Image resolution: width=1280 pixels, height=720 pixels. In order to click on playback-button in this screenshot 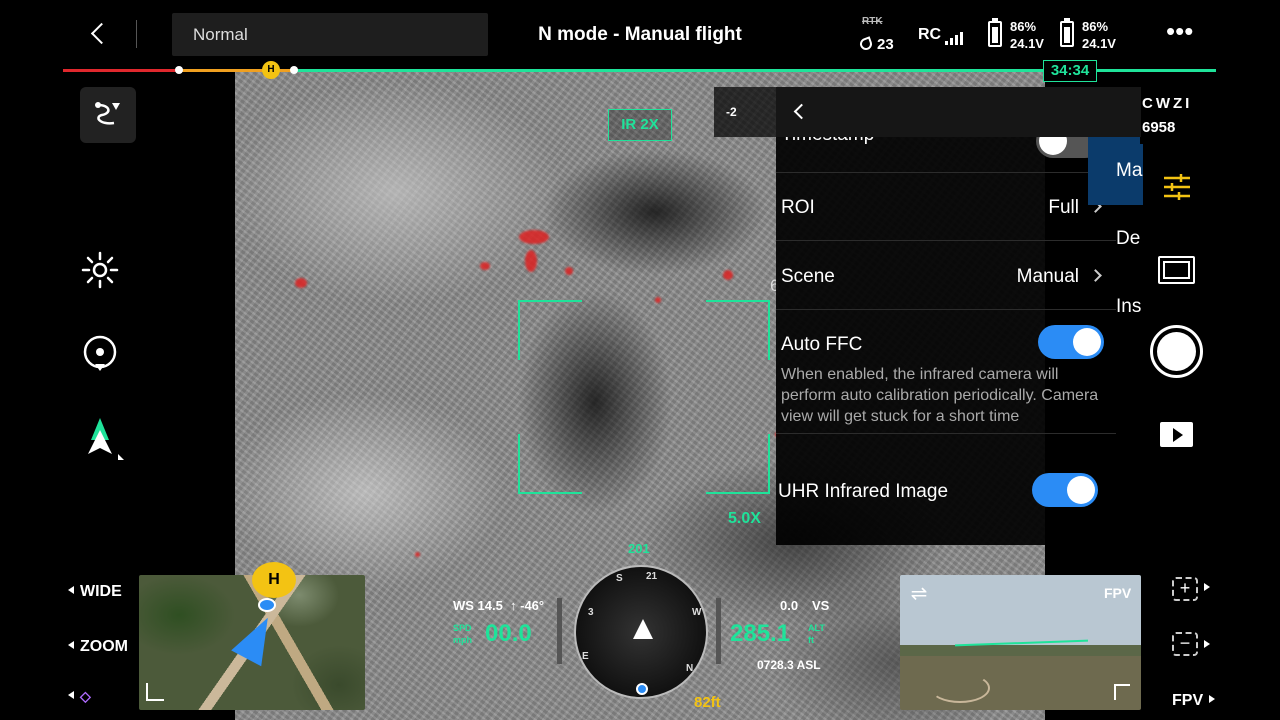, I will do `click(1176, 434)`.